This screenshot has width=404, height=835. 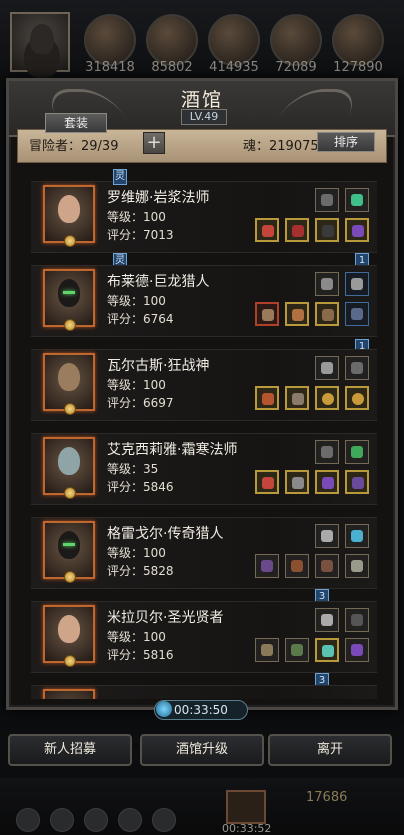 What do you see at coordinates (140, 403) in the screenshot?
I see `hero-score: 评分：6697` at bounding box center [140, 403].